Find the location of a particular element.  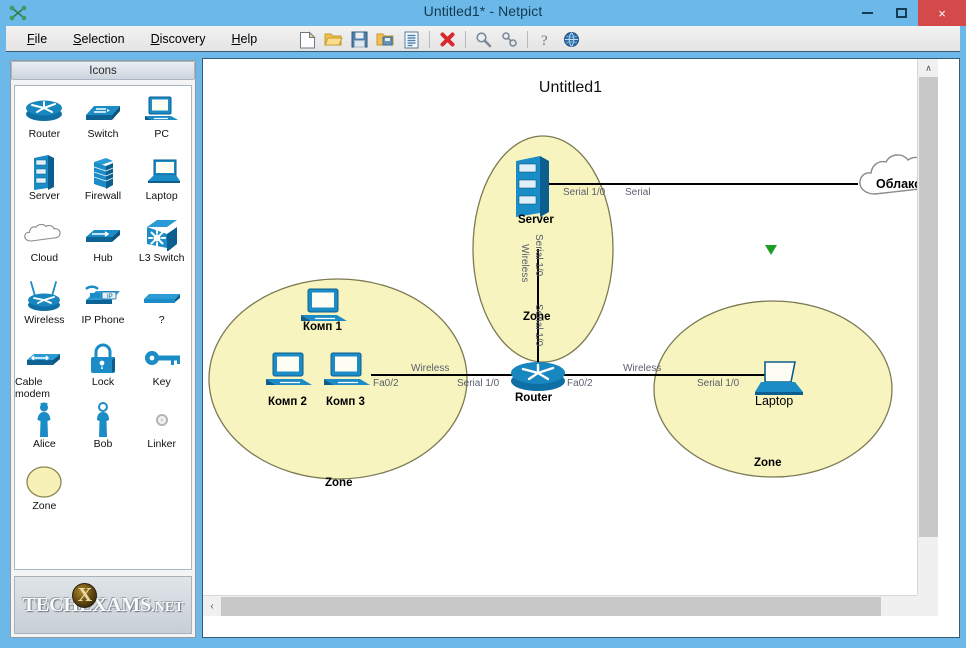

link-label-router-fa02: Fa0/2 is located at coordinates (580, 383).